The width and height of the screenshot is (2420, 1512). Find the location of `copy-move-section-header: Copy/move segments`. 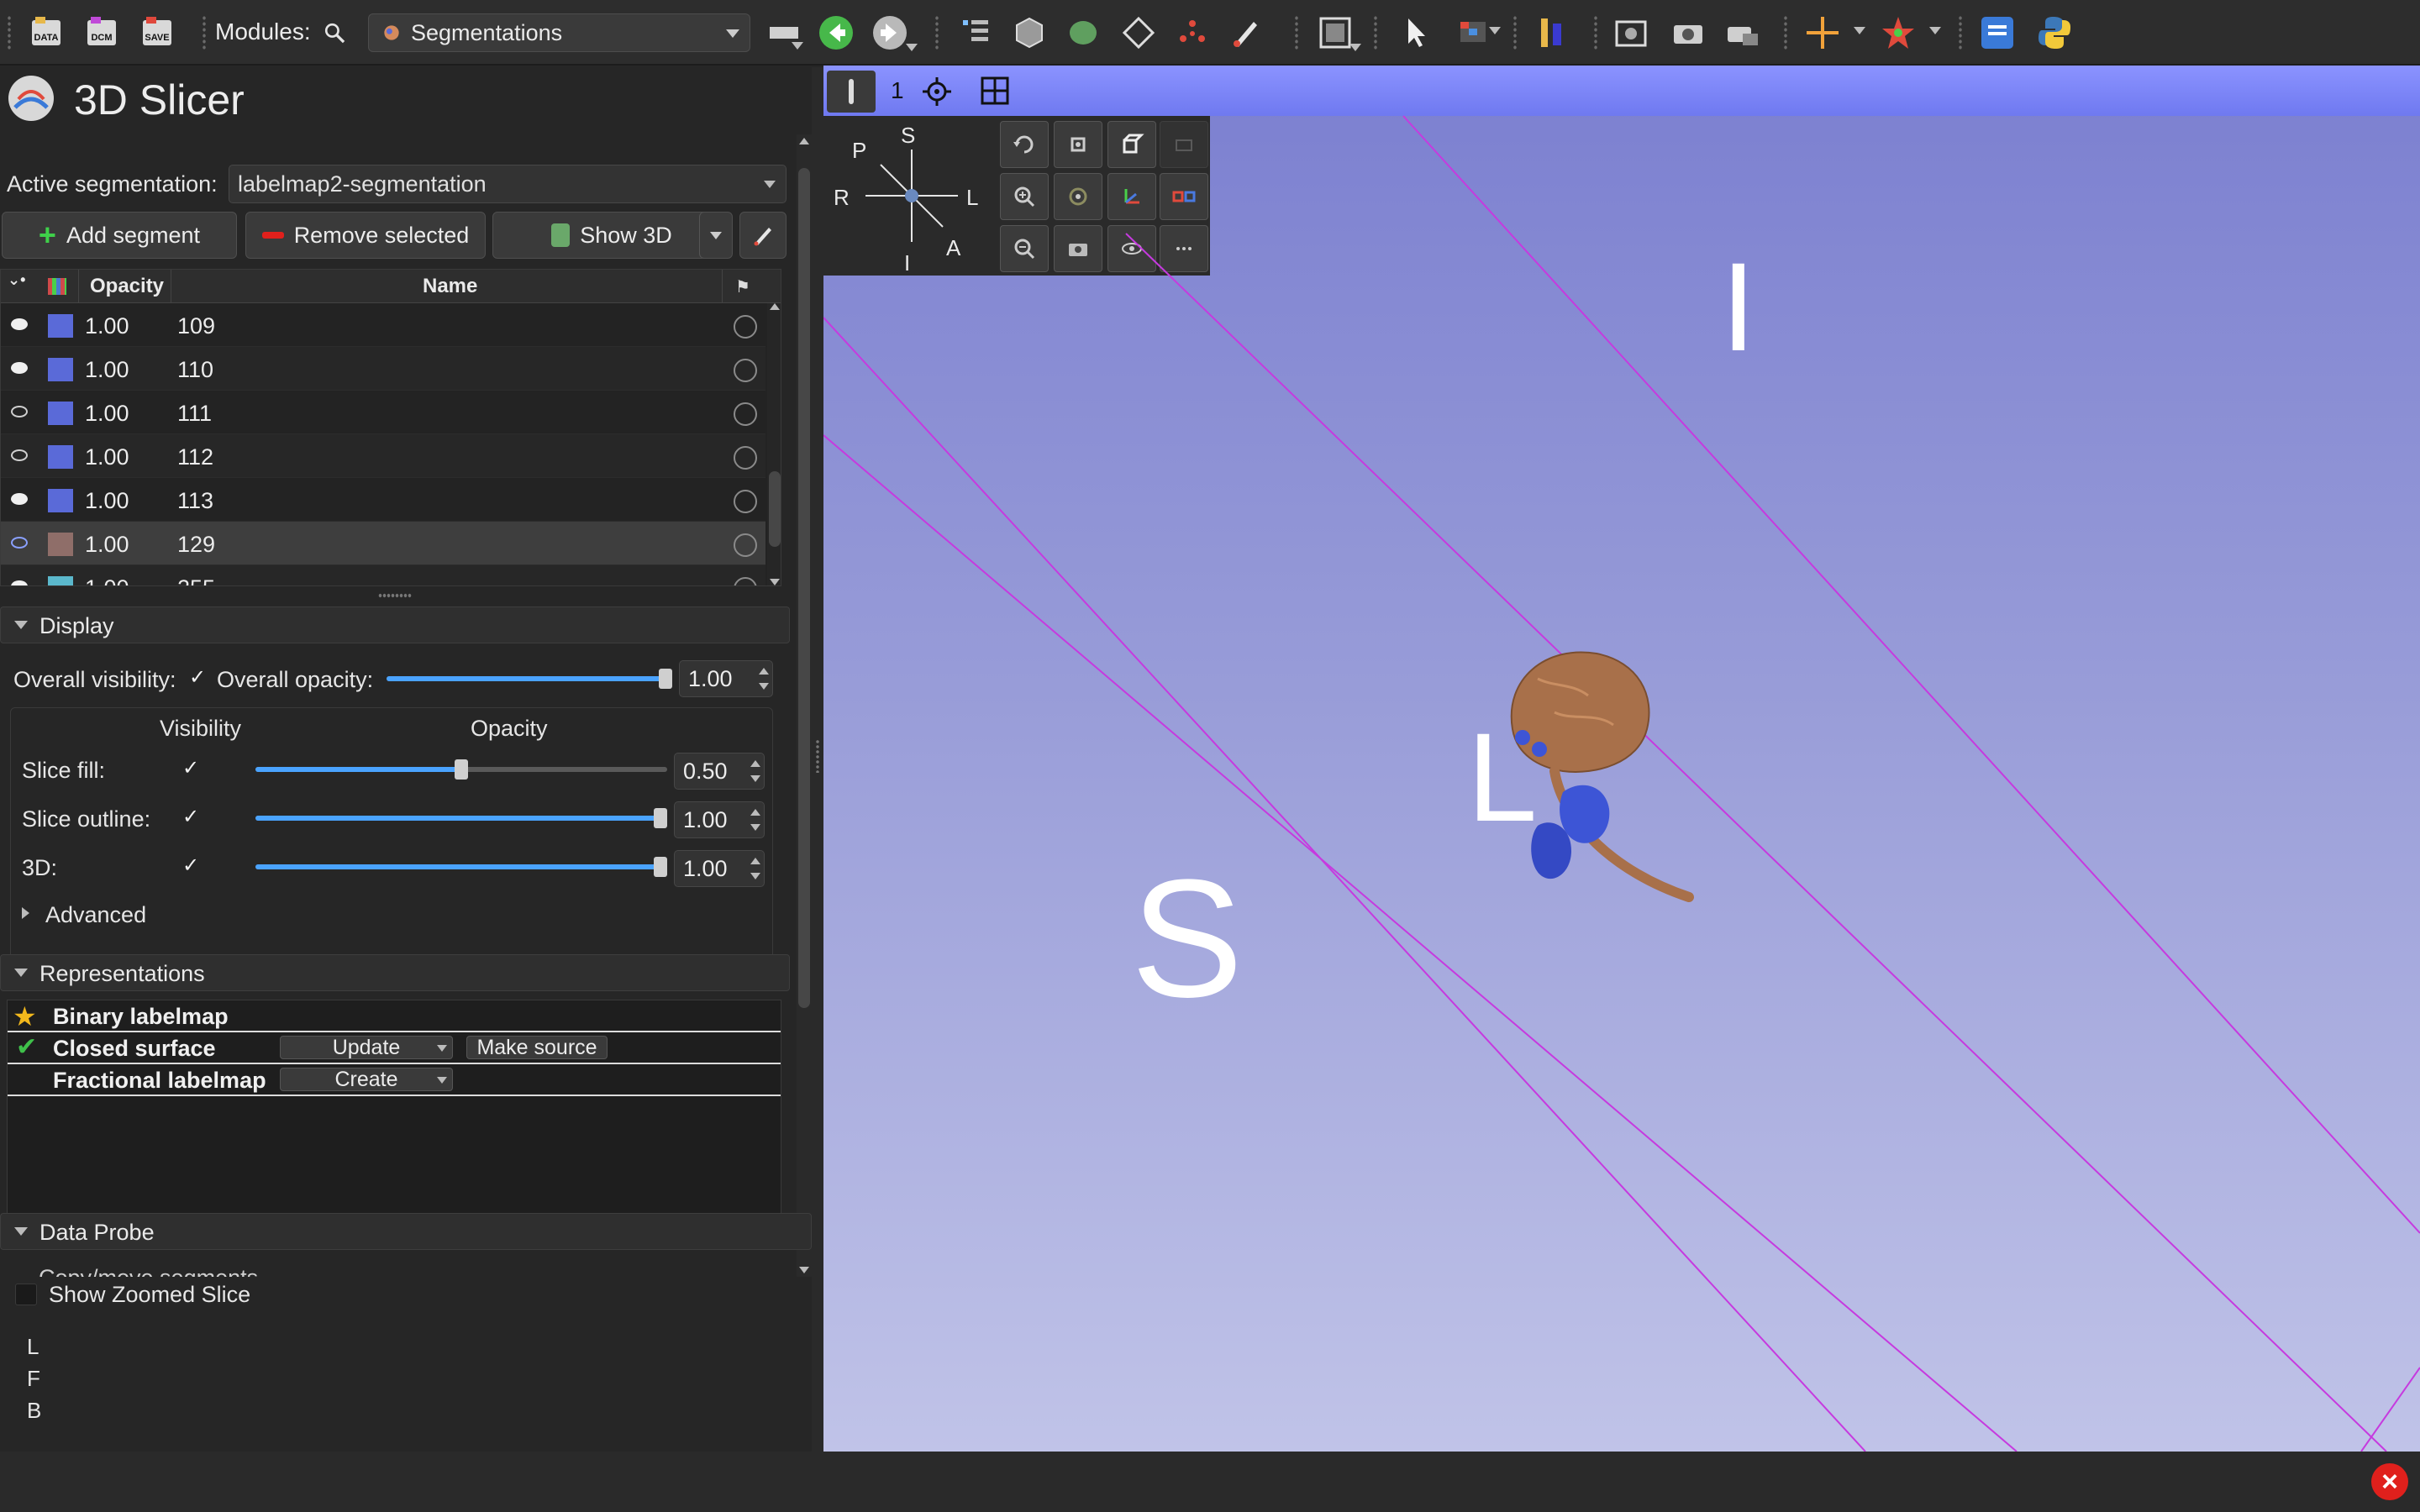

copy-move-section-header: Copy/move segments is located at coordinates (395, 1267).